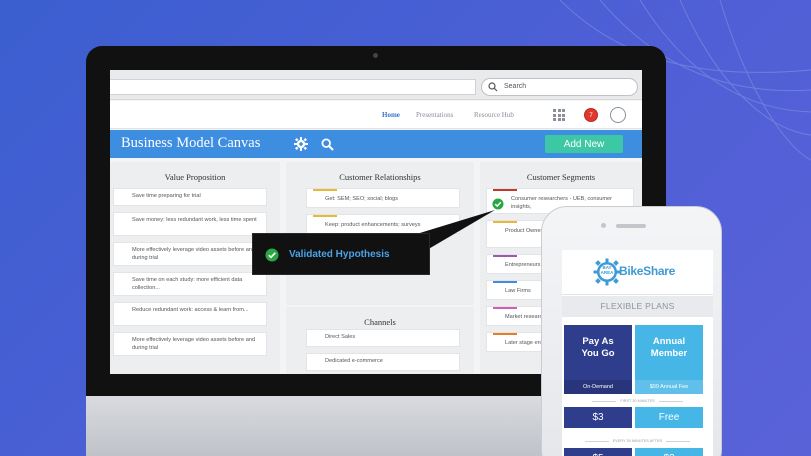  What do you see at coordinates (584, 144) in the screenshot?
I see `add-new-button: Add New` at bounding box center [584, 144].